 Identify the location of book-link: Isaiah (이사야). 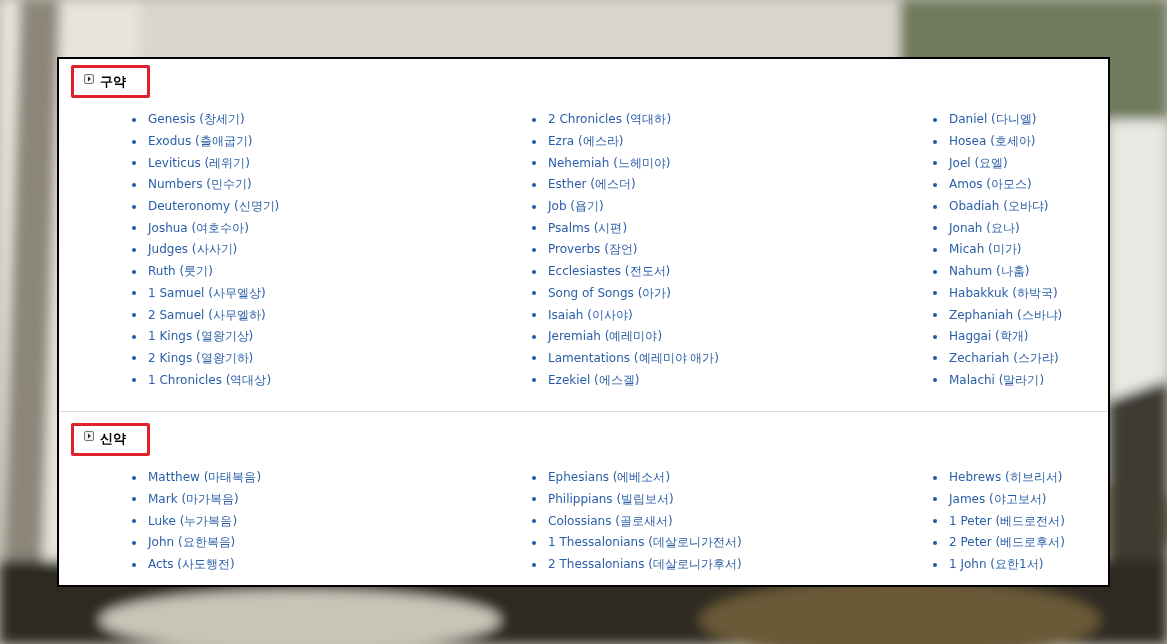
(590, 315).